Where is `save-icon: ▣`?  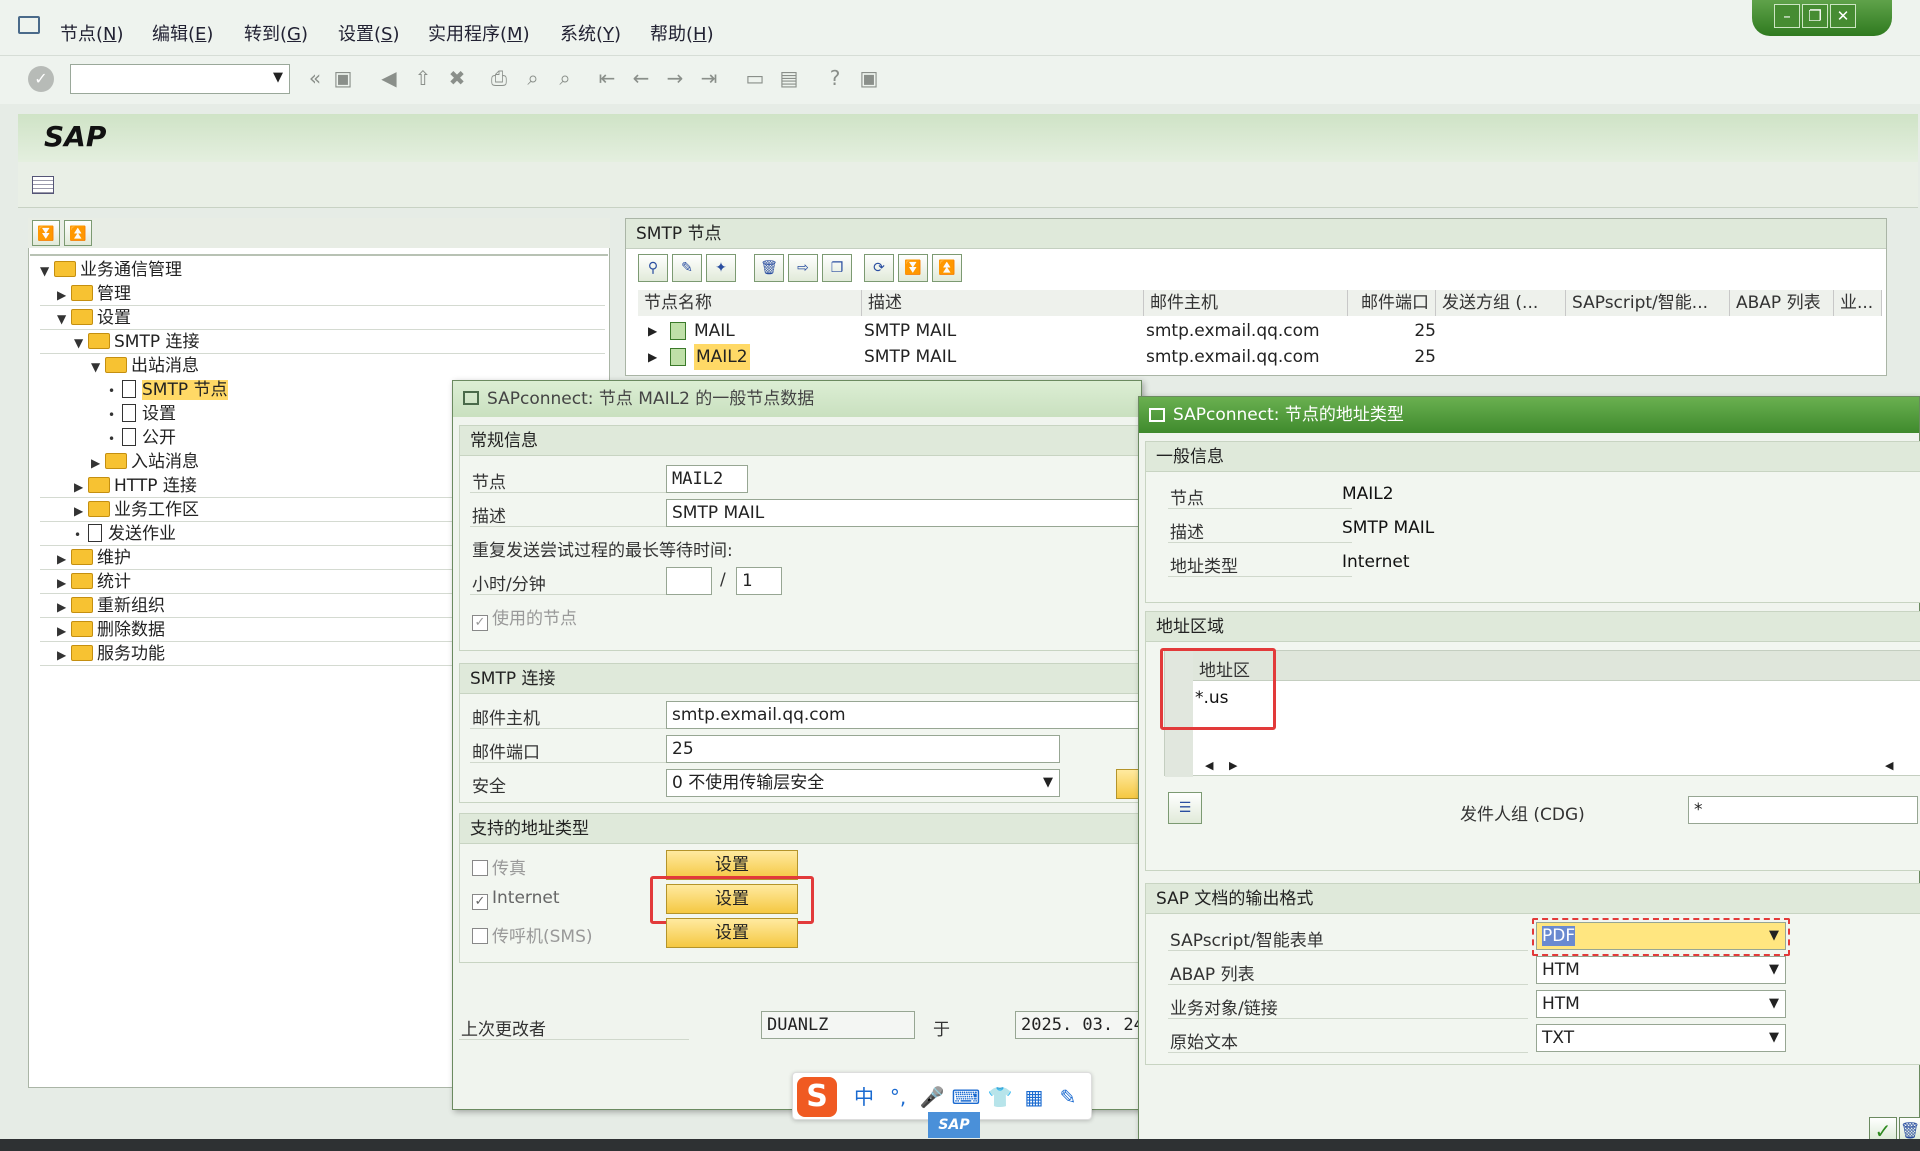 save-icon: ▣ is located at coordinates (343, 78).